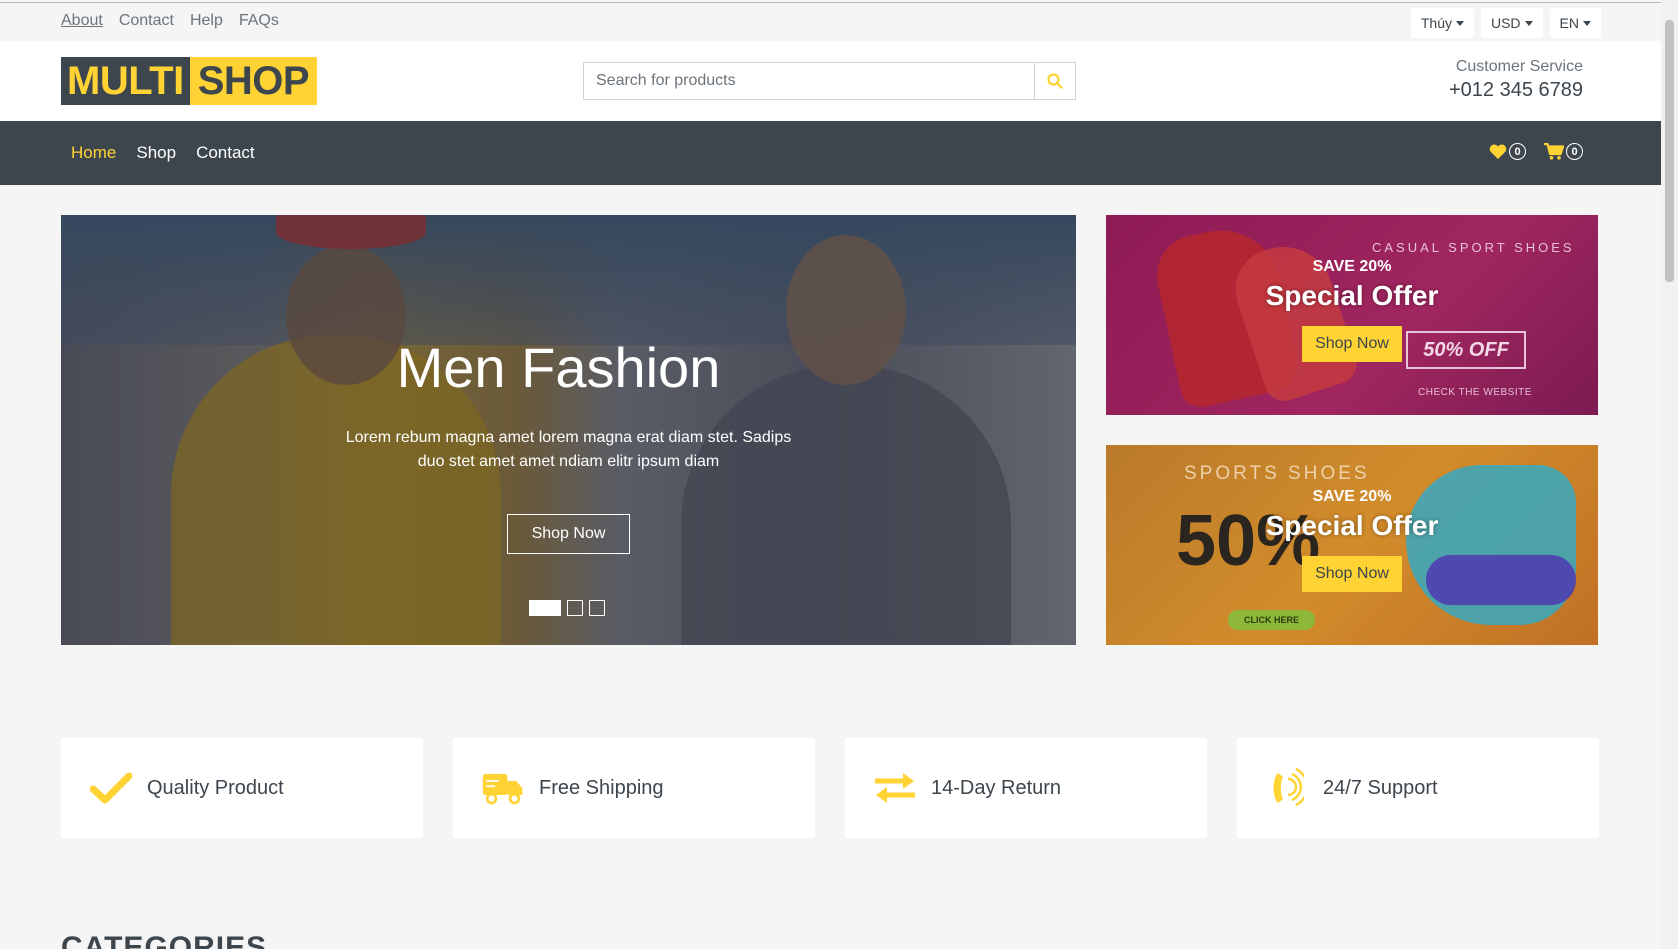 This screenshot has width=1678, height=949. Describe the element at coordinates (1669, 474) in the screenshot. I see `page-scrollbar` at that location.